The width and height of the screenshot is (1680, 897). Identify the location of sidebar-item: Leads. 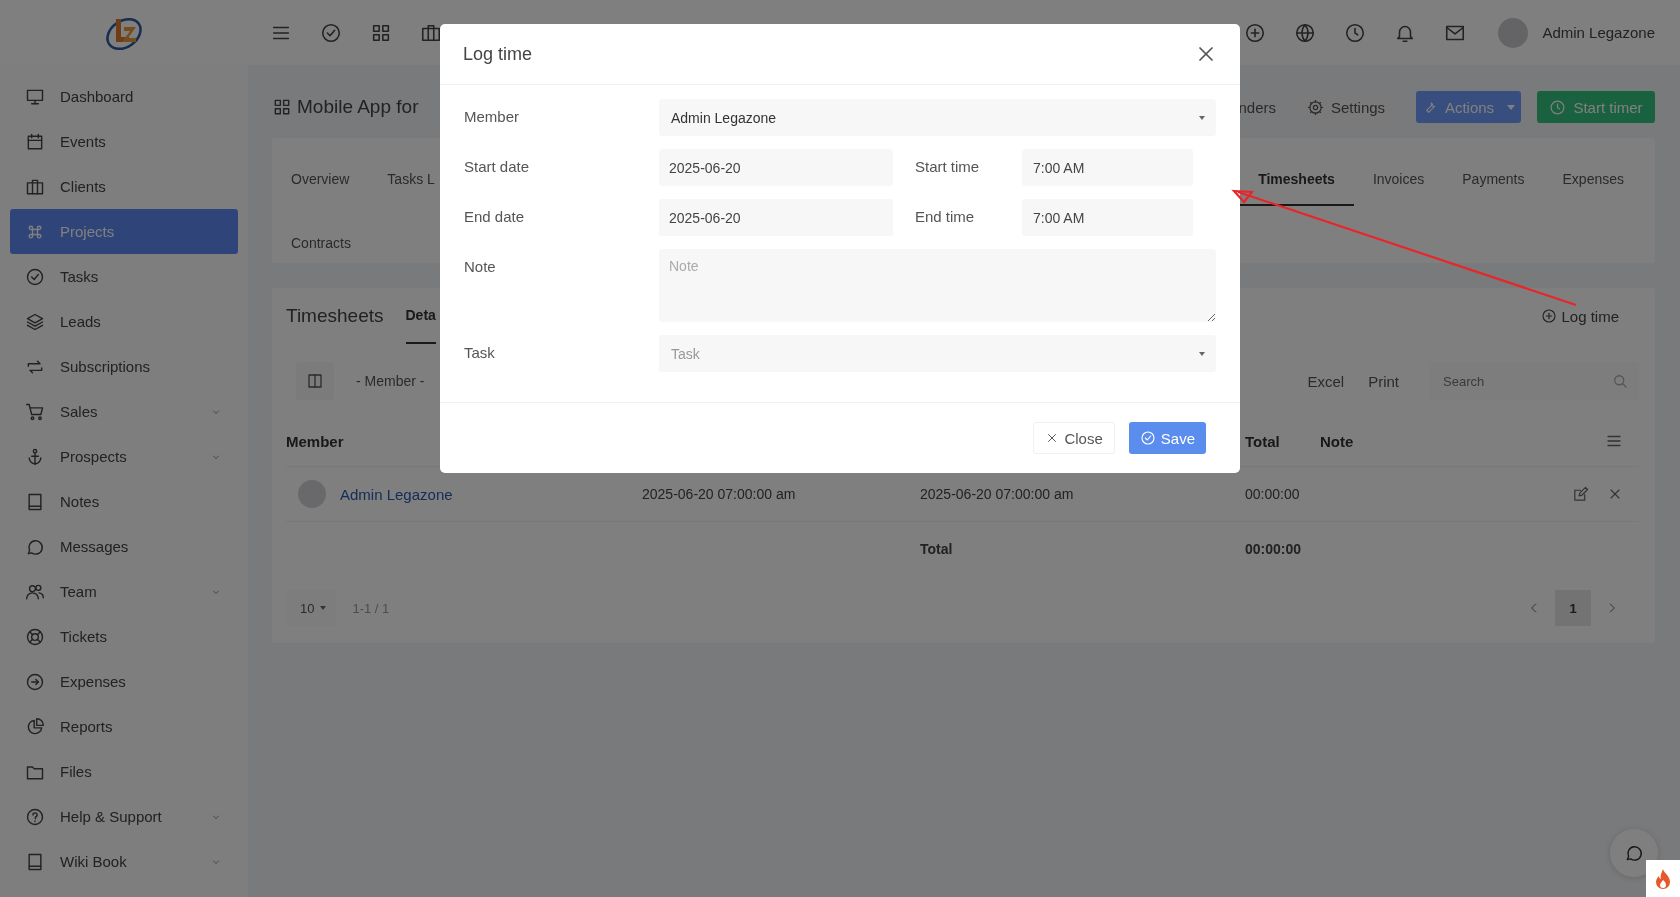
(124, 321).